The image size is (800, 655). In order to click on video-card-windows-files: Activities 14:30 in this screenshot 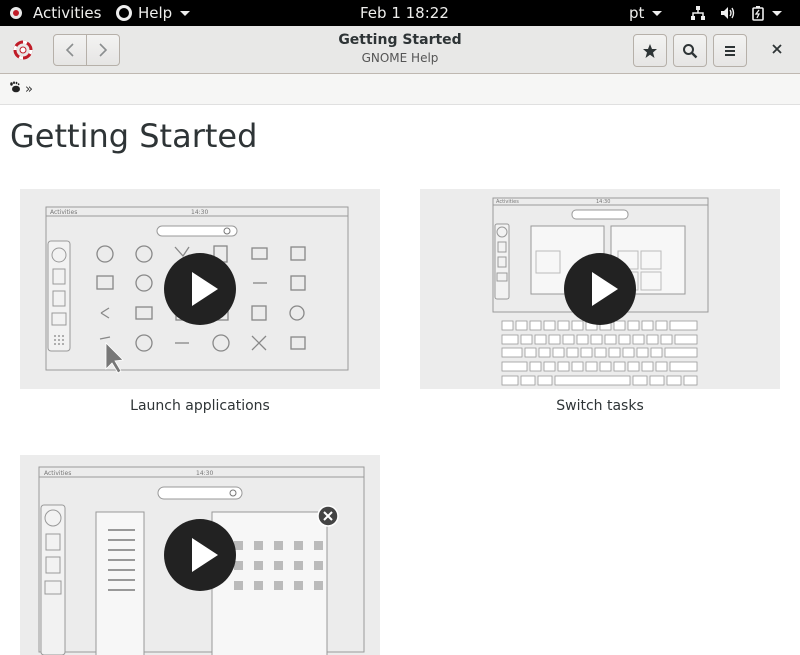, I will do `click(200, 555)`.